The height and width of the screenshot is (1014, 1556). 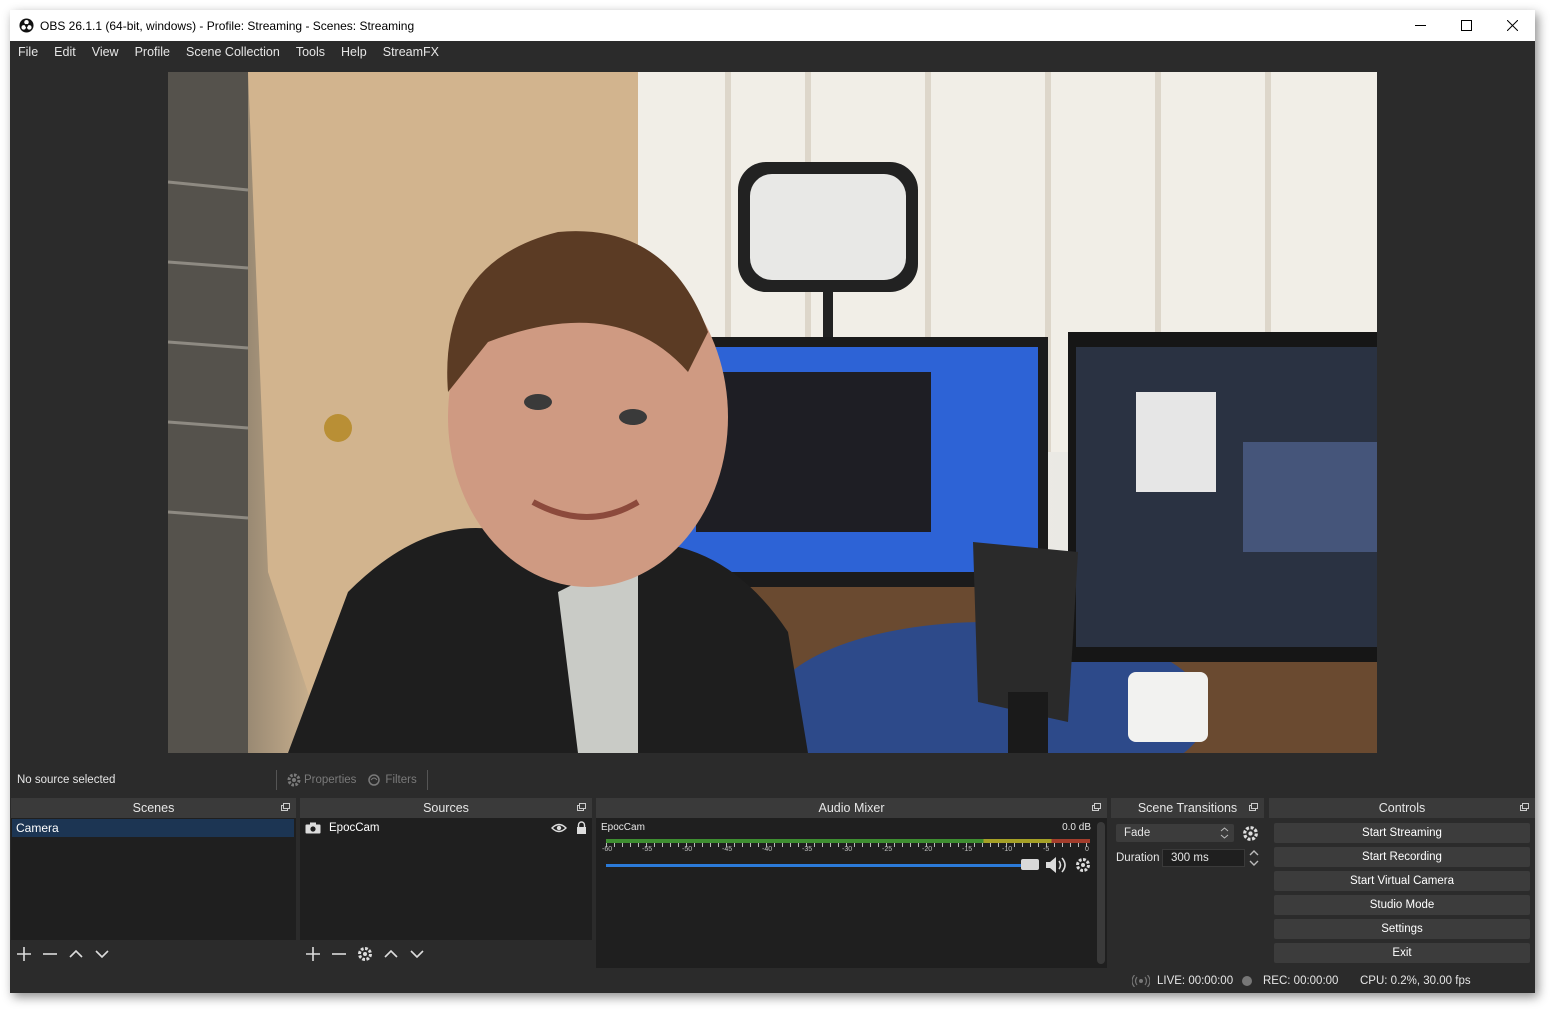 What do you see at coordinates (26, 25) in the screenshot?
I see `obs-logo-icon` at bounding box center [26, 25].